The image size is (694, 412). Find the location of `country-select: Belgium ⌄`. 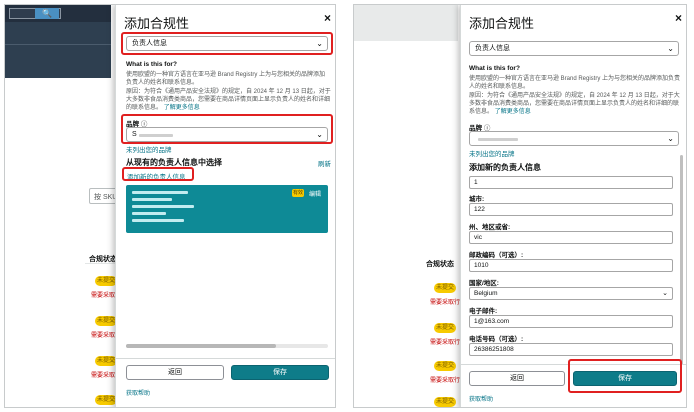

country-select: Belgium ⌄ is located at coordinates (571, 293).